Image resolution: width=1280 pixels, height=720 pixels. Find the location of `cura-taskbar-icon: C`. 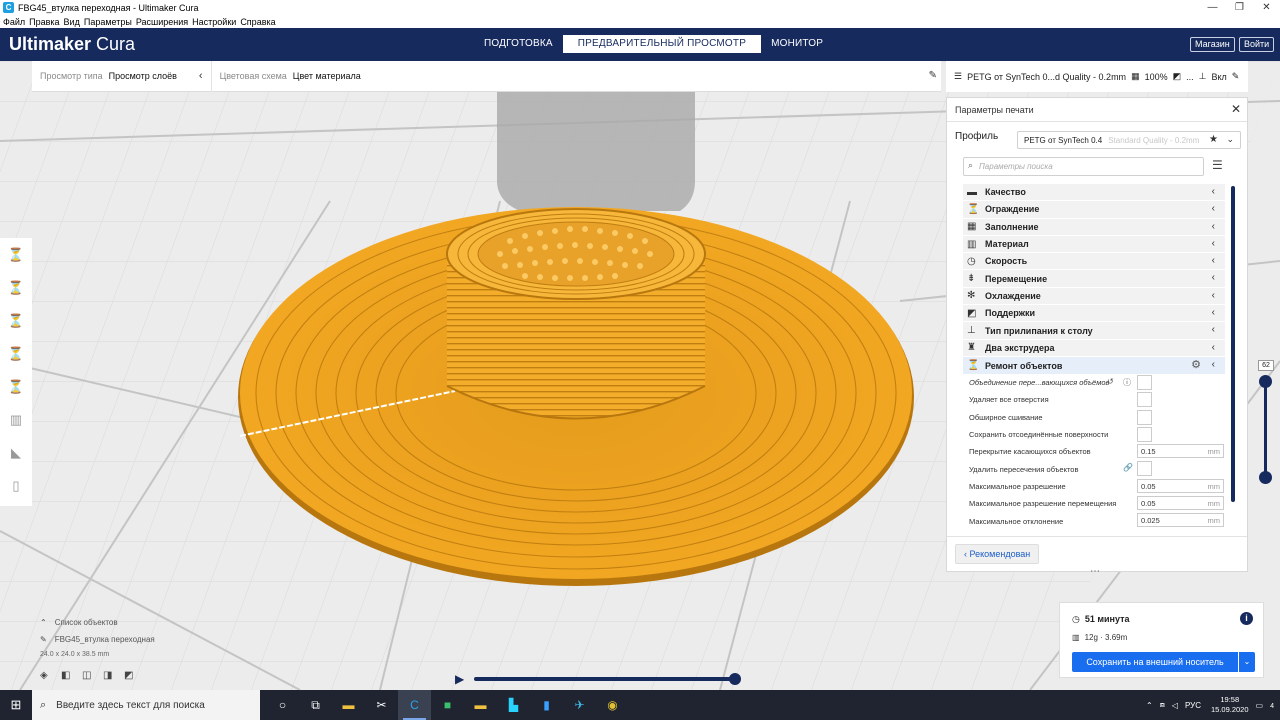

cura-taskbar-icon: C is located at coordinates (414, 705).